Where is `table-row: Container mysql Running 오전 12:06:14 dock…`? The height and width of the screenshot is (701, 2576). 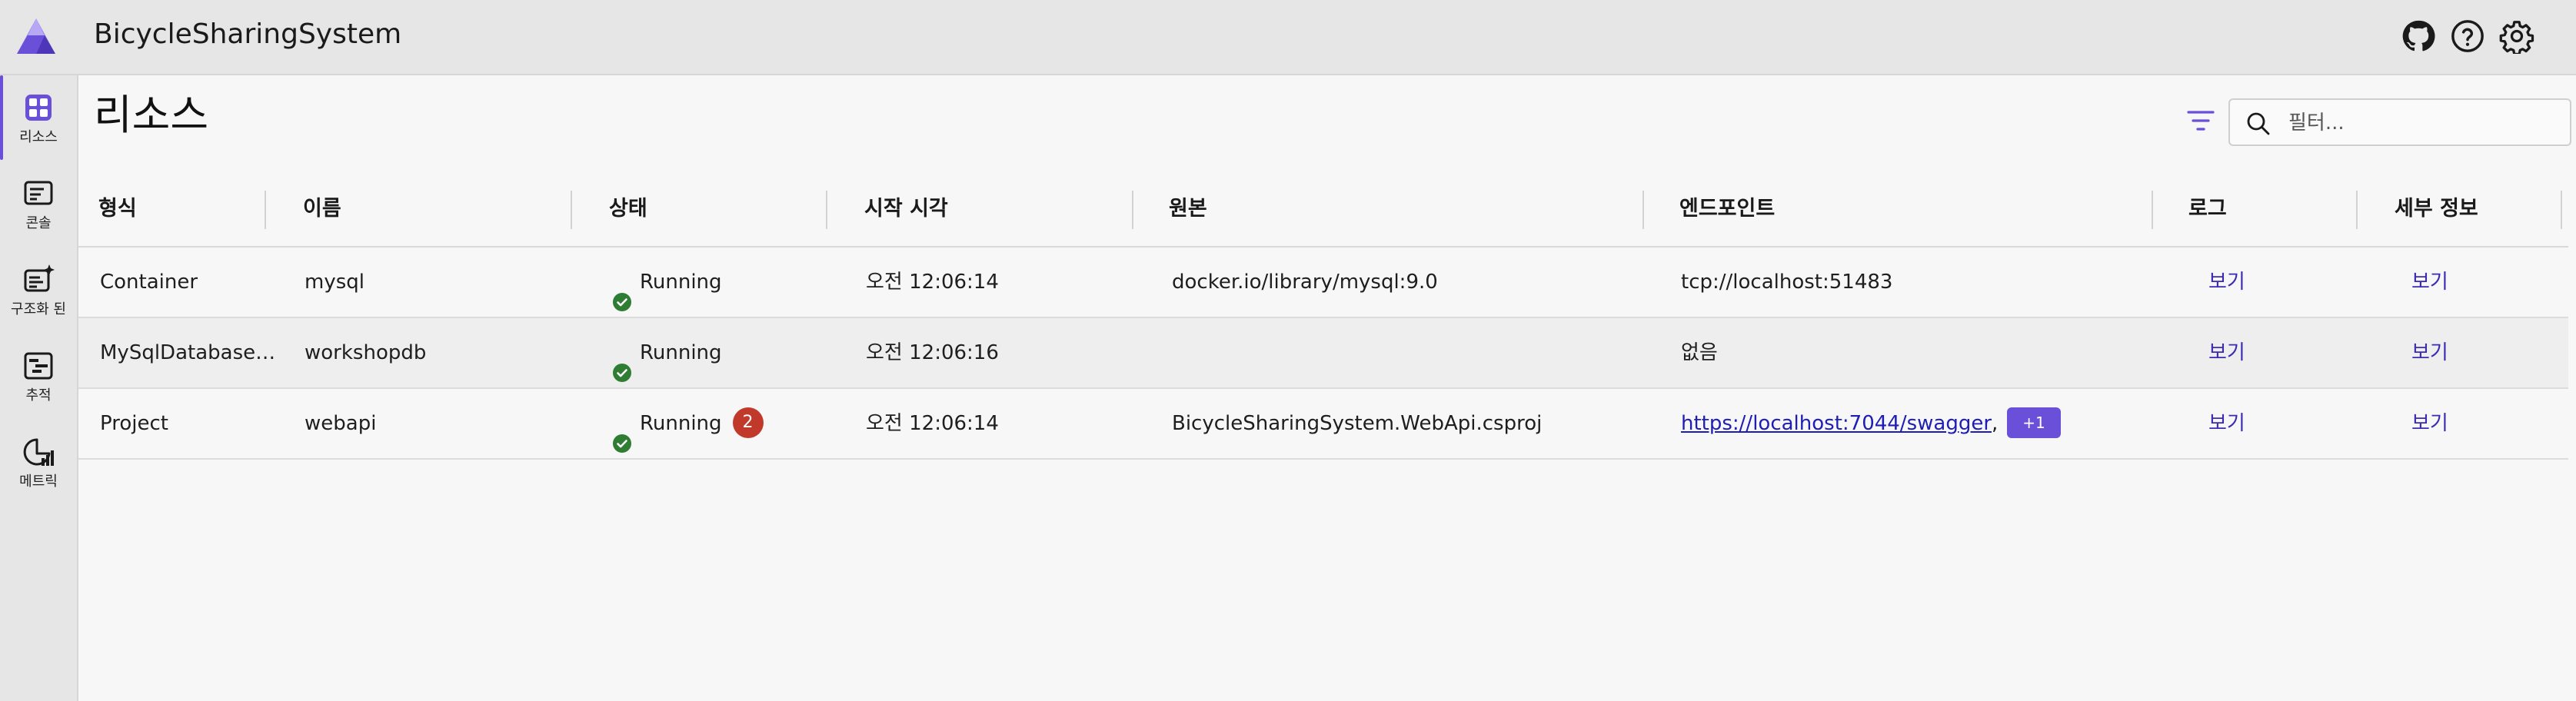
table-row: Container mysql Running 오전 12:06:14 dock… is located at coordinates (1323, 283).